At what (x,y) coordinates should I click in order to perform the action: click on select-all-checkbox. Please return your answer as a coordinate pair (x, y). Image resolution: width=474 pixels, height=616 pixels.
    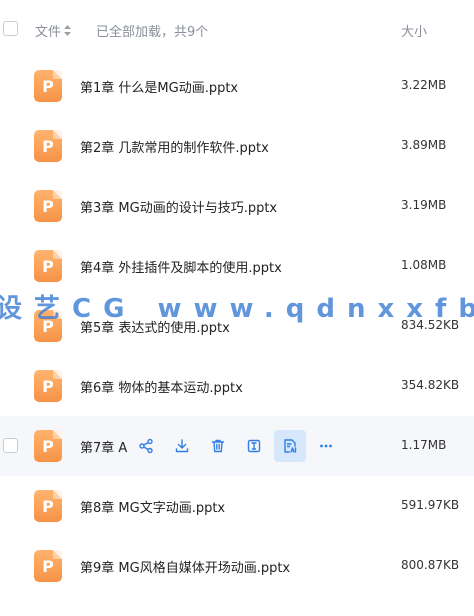
    Looking at the image, I should click on (10, 28).